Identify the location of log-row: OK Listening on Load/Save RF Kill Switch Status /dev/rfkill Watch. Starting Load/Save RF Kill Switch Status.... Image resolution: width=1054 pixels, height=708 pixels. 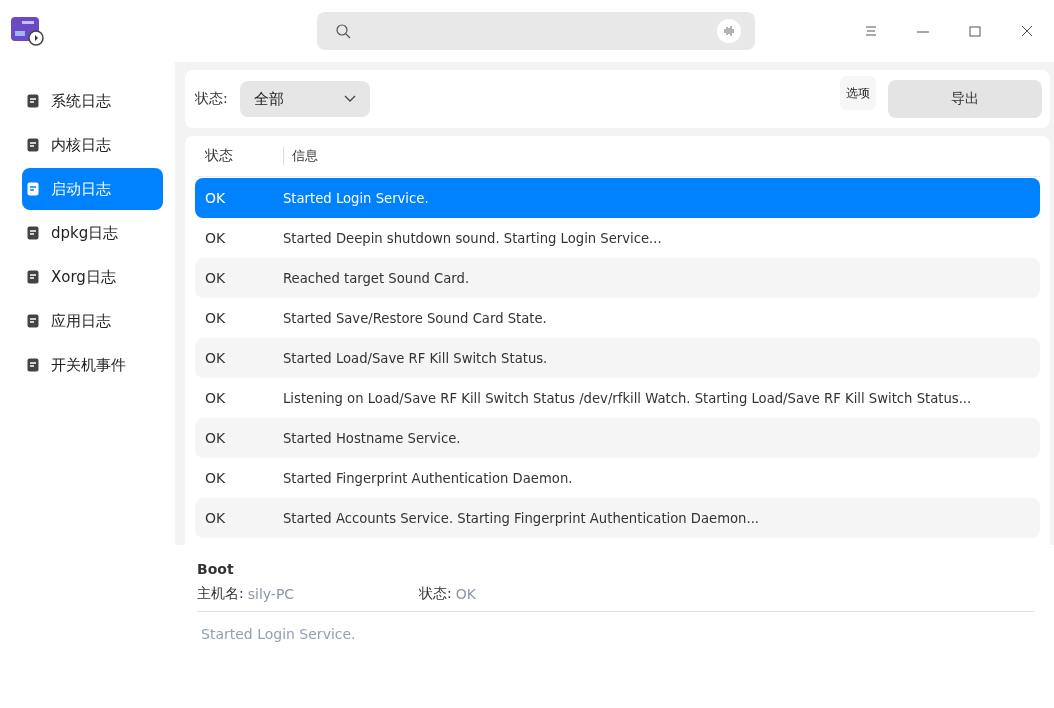
(617, 398).